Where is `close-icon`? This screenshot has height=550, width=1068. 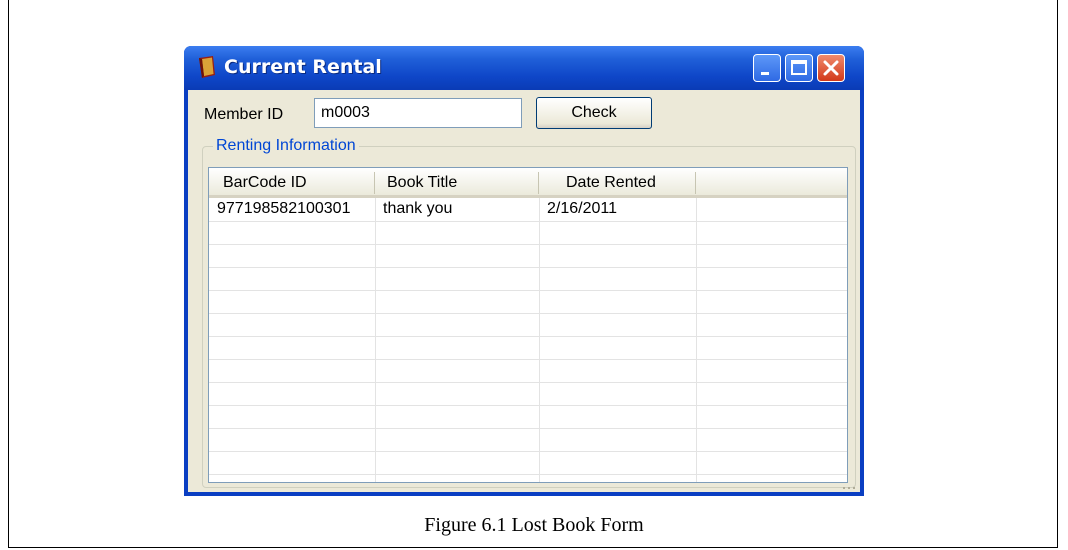
close-icon is located at coordinates (831, 68).